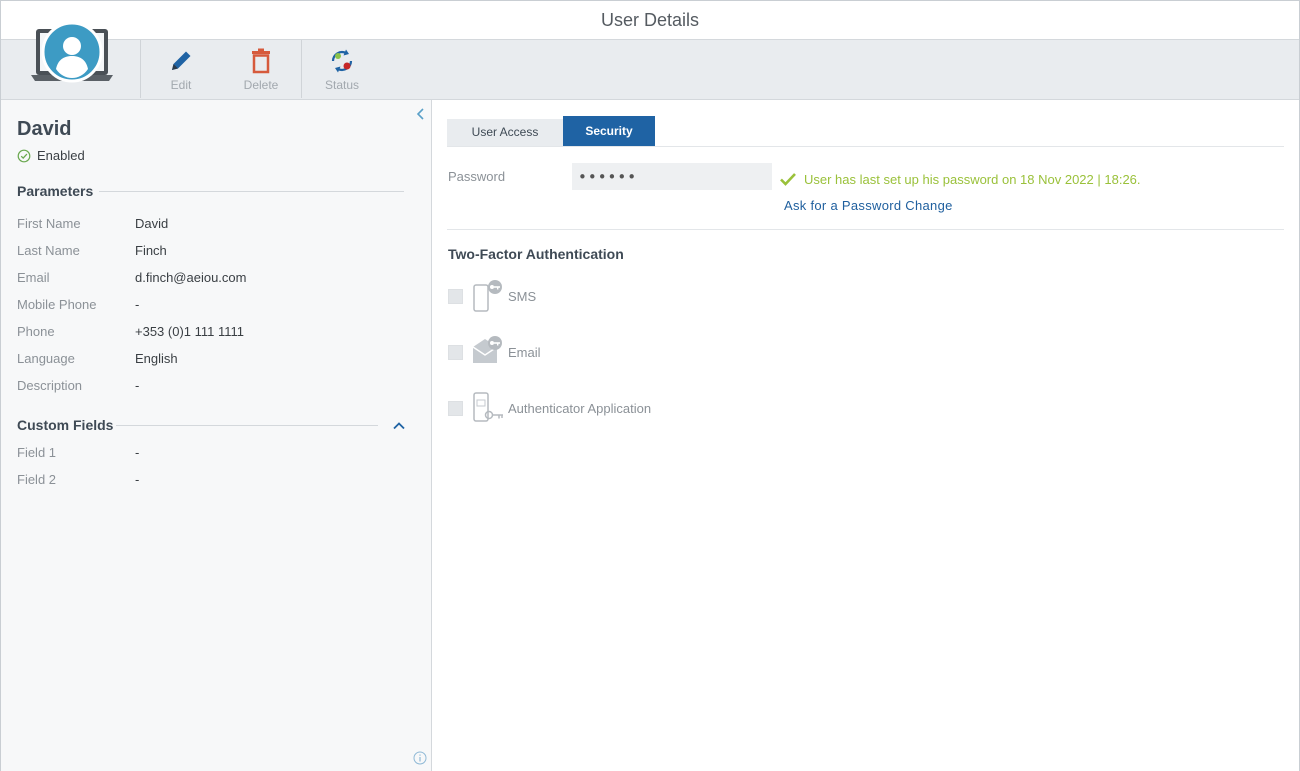 The width and height of the screenshot is (1300, 771). Describe the element at coordinates (455, 296) in the screenshot. I see `sms-checkbox` at that location.